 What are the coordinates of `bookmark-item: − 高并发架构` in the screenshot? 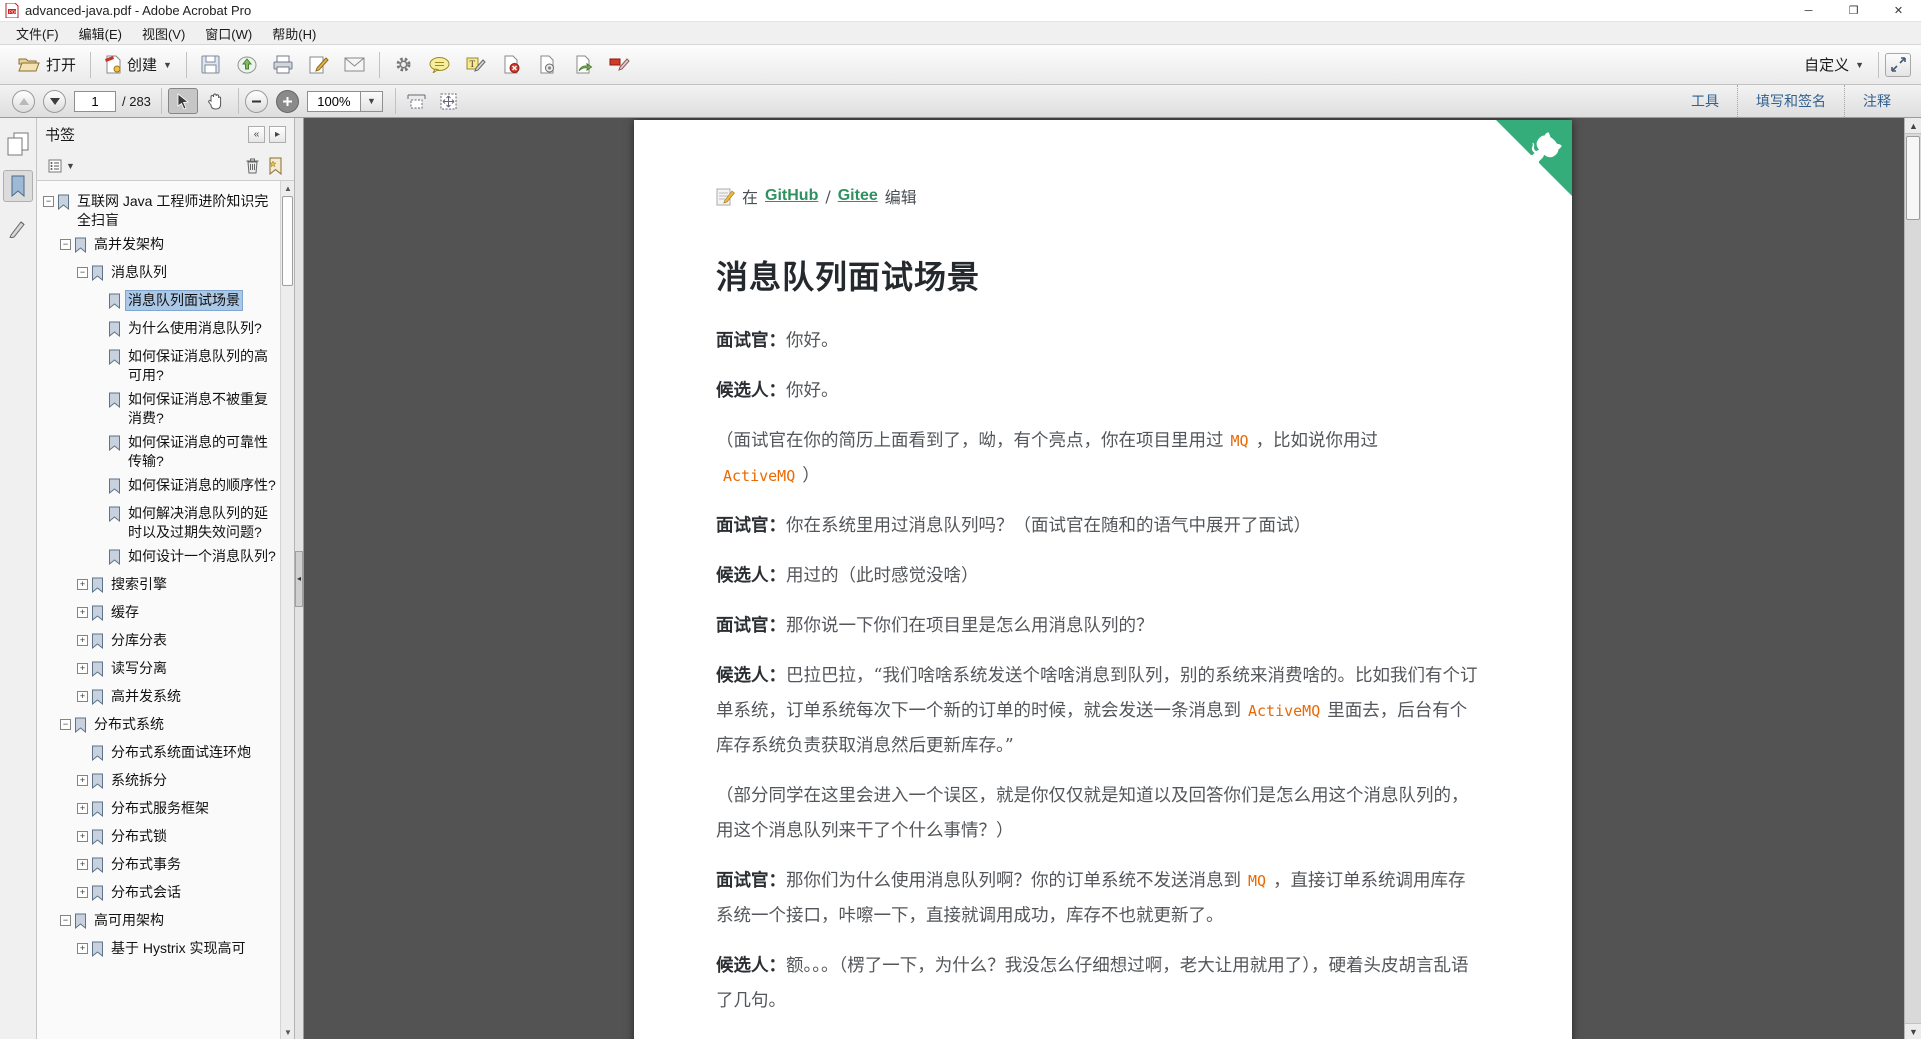 It's located at (160, 246).